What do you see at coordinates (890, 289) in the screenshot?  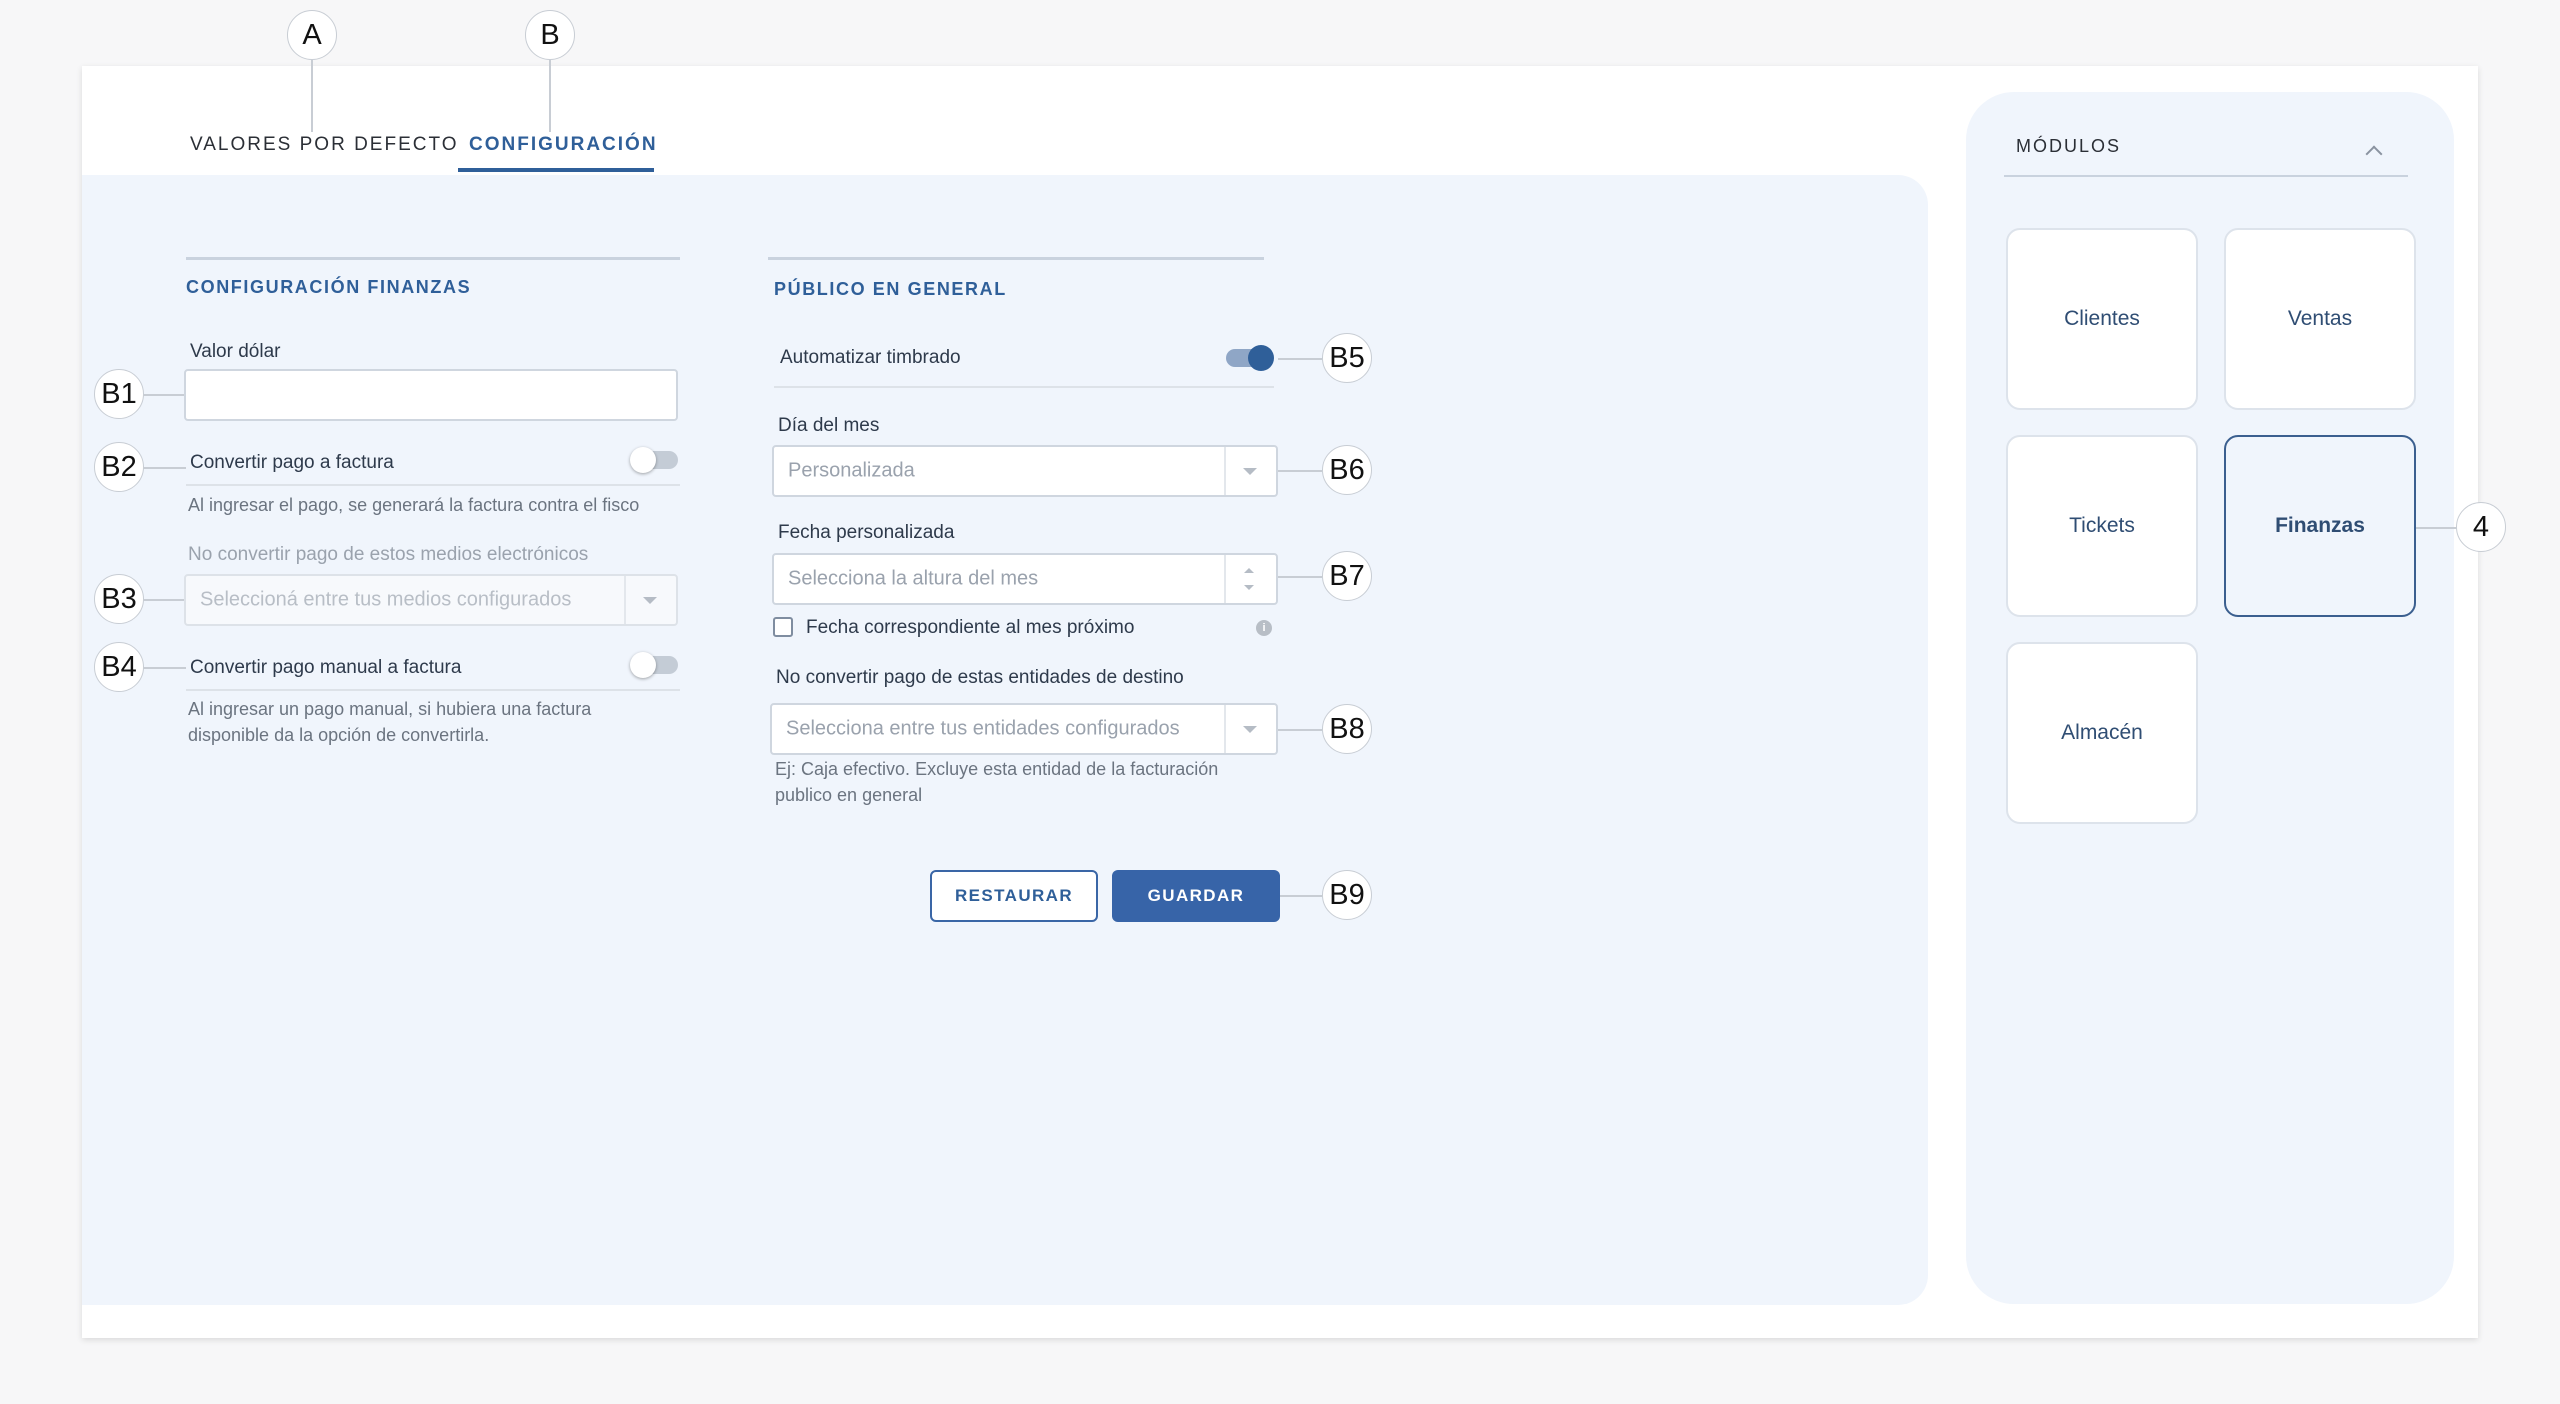 I see `public-section-title: PÚBLICO EN GENERAL` at bounding box center [890, 289].